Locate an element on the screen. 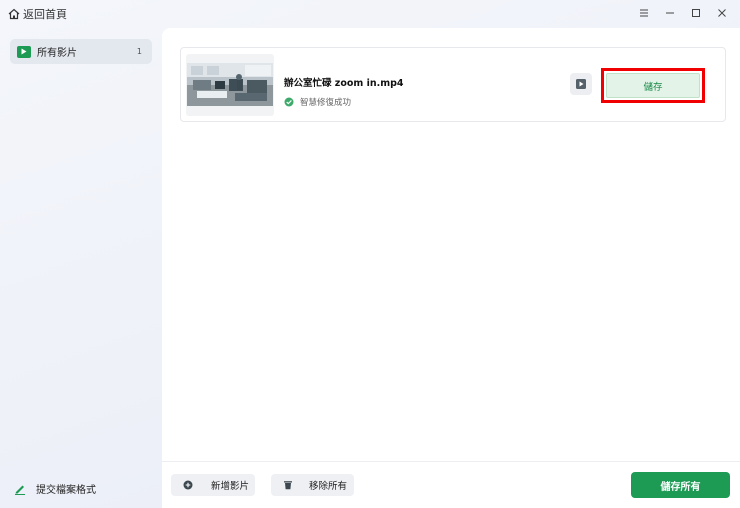 The image size is (740, 508). play-icon is located at coordinates (581, 84).